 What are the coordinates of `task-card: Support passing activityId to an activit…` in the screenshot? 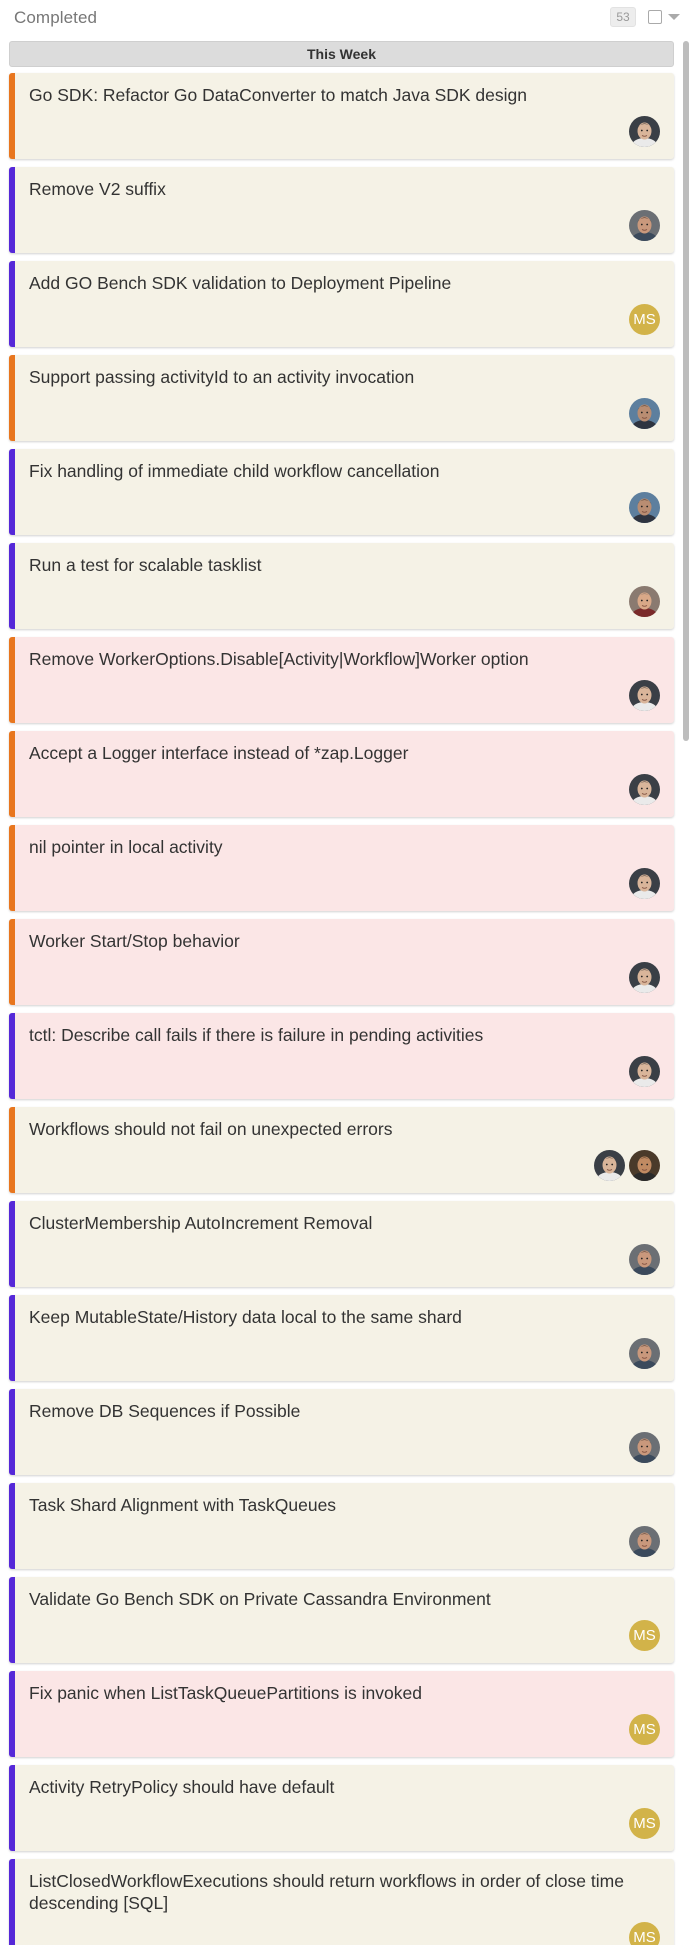 It's located at (341, 398).